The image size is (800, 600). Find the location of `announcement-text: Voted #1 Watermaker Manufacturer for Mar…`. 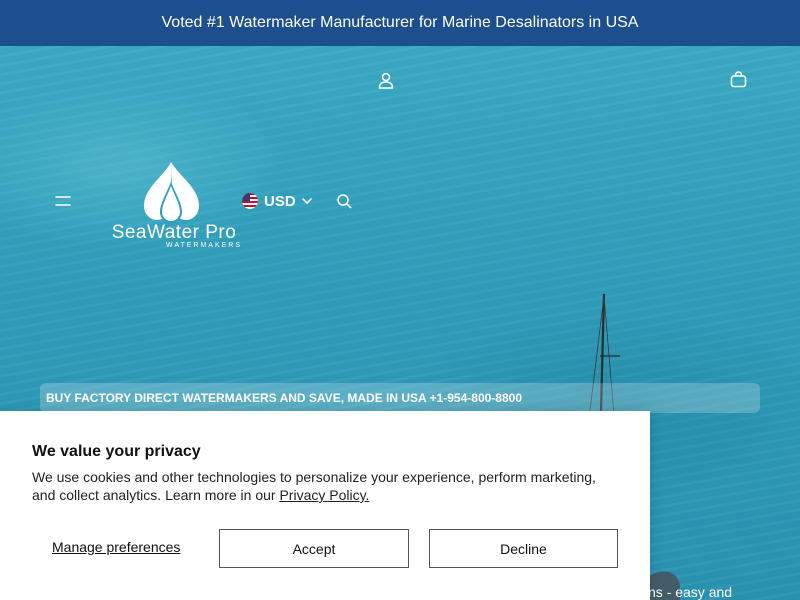

announcement-text: Voted #1 Watermaker Manufacturer for Mar… is located at coordinates (400, 22).